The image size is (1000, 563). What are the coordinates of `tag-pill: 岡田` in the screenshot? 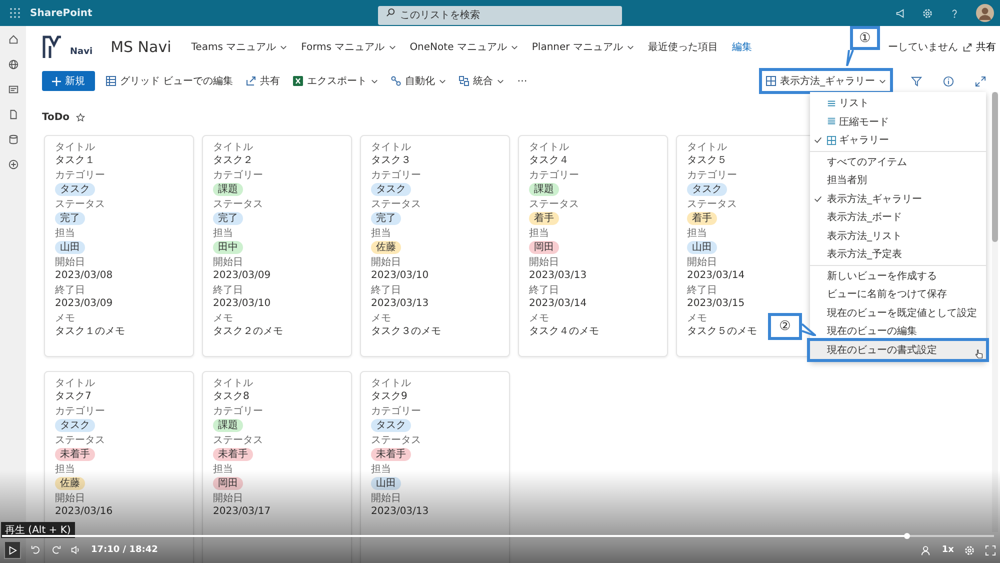 It's located at (228, 483).